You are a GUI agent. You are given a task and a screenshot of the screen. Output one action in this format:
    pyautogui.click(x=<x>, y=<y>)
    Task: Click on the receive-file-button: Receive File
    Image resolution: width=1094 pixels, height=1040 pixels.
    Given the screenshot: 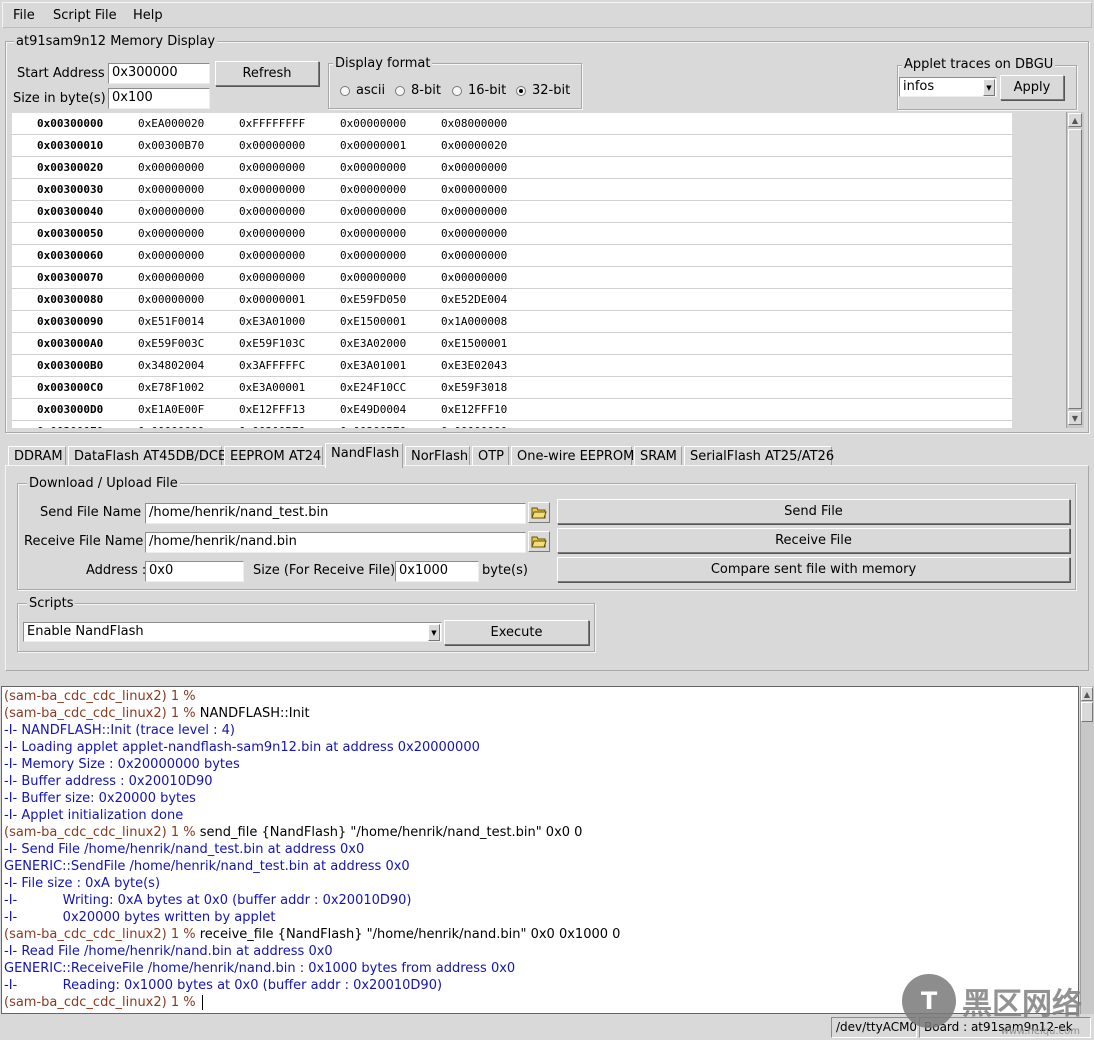 What is the action you would take?
    pyautogui.click(x=813, y=540)
    